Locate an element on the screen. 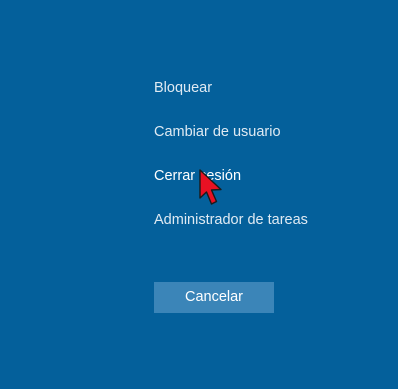 This screenshot has width=398, height=389. menu-item-task-manager: Administrador de tareas is located at coordinates (231, 220).